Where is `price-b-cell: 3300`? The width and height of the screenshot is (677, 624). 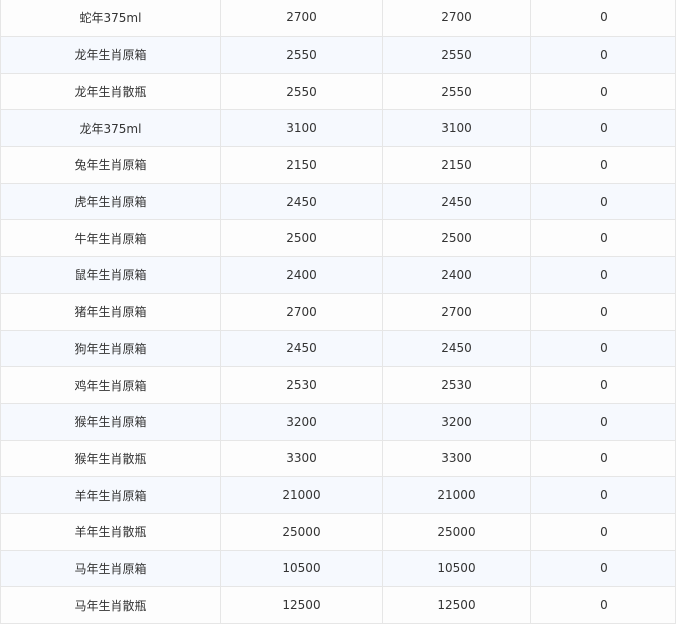
price-b-cell: 3300 is located at coordinates (457, 458).